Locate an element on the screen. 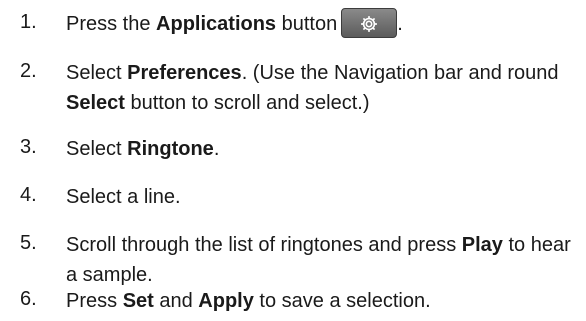 The height and width of the screenshot is (321, 586). step-text-pre: Press is located at coordinates (94, 301).